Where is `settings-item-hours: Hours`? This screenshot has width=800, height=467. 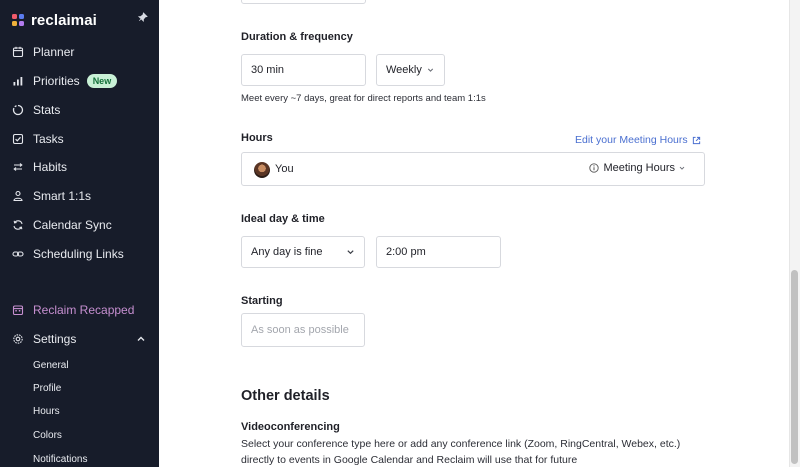 settings-item-hours: Hours is located at coordinates (46, 411).